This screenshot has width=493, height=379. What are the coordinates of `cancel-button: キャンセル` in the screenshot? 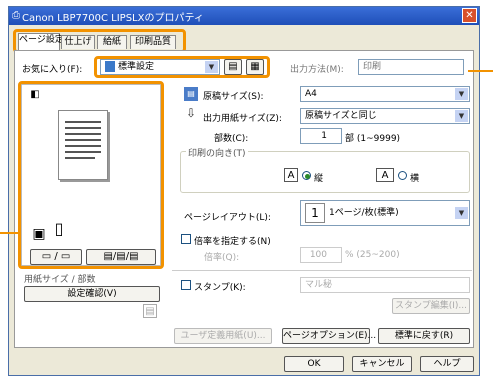 It's located at (382, 364).